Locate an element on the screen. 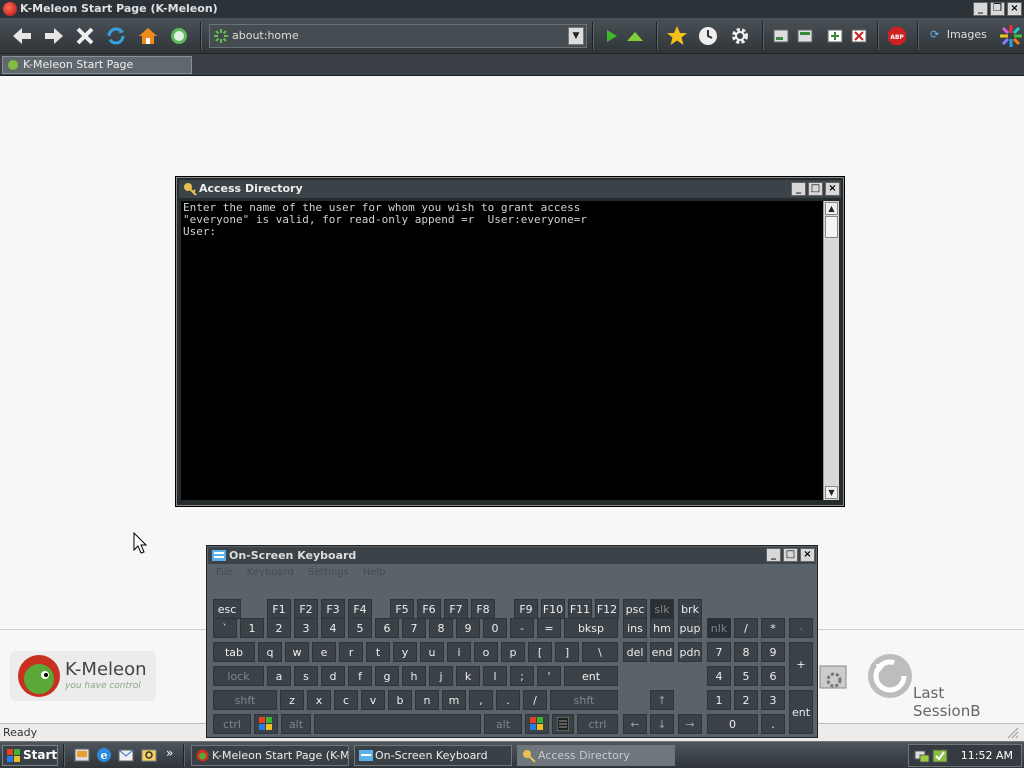  quicklaunch-overflow: » is located at coordinates (169, 753).